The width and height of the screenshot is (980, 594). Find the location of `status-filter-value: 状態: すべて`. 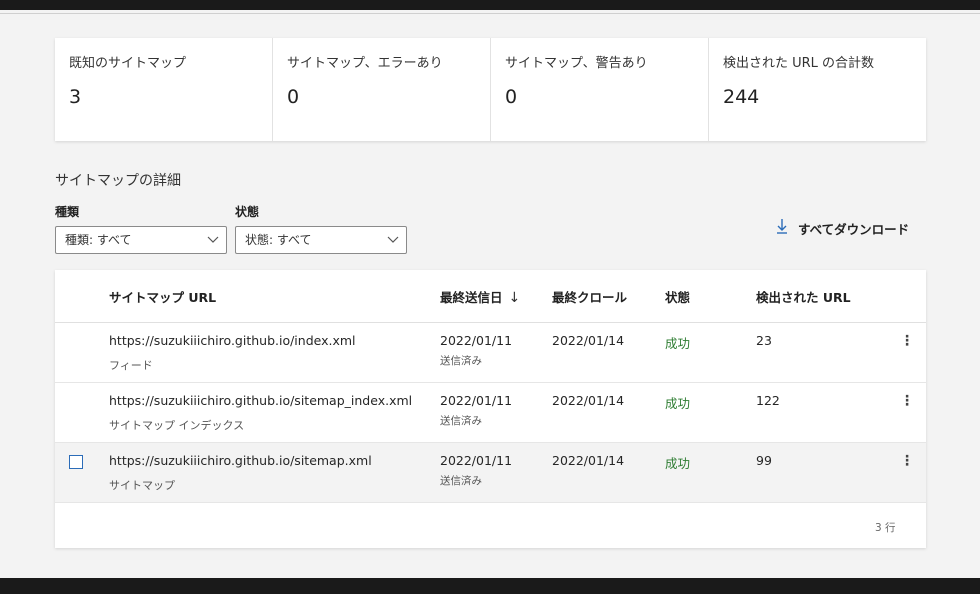

status-filter-value: 状態: すべて is located at coordinates (278, 240).